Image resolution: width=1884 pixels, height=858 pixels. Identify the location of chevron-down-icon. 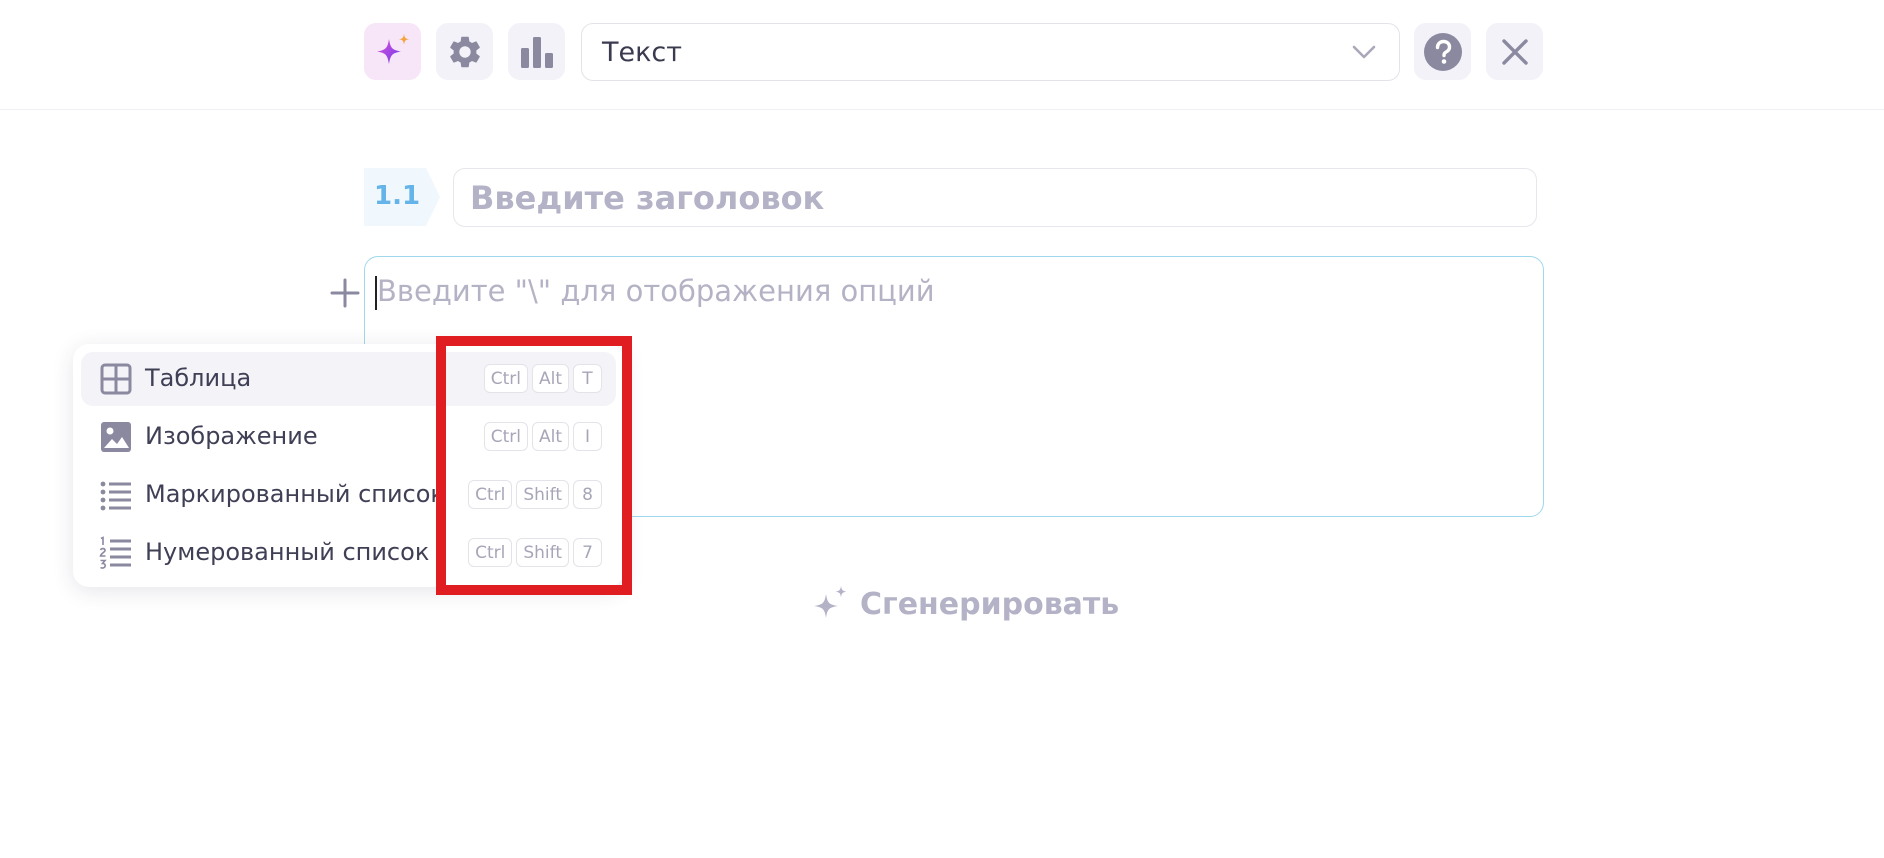
(1364, 52).